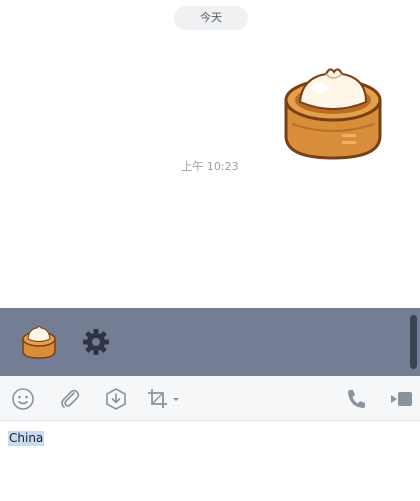  I want to click on sticker-message, so click(333, 113).